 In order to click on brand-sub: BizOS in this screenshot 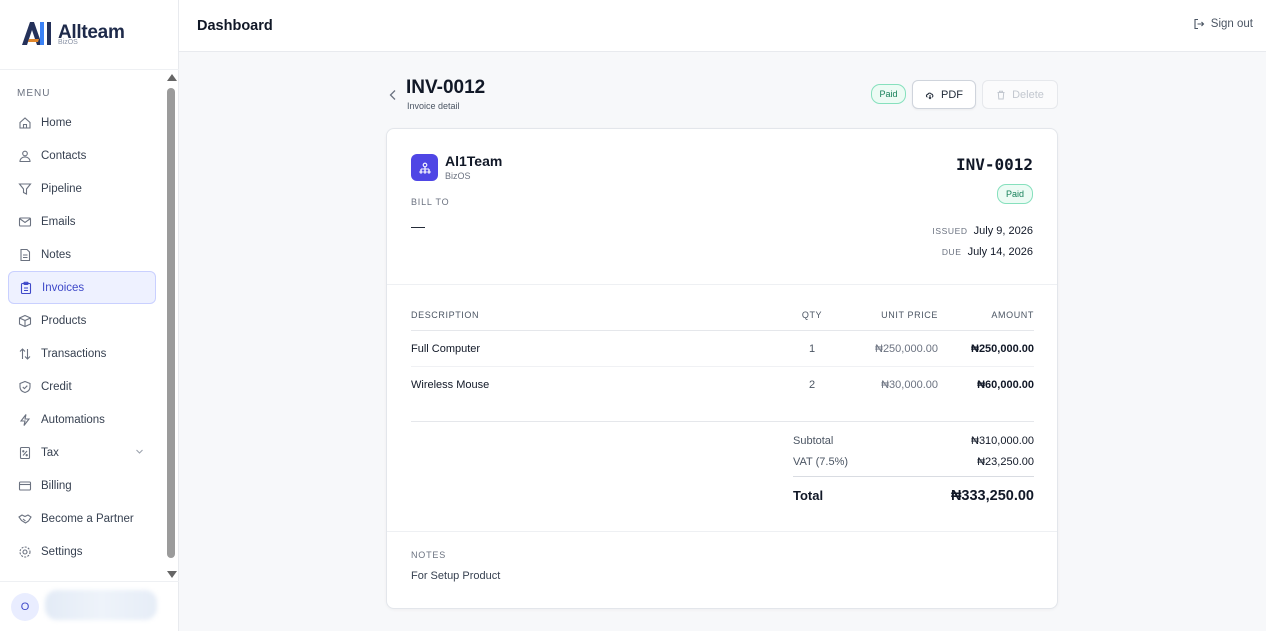, I will do `click(68, 42)`.